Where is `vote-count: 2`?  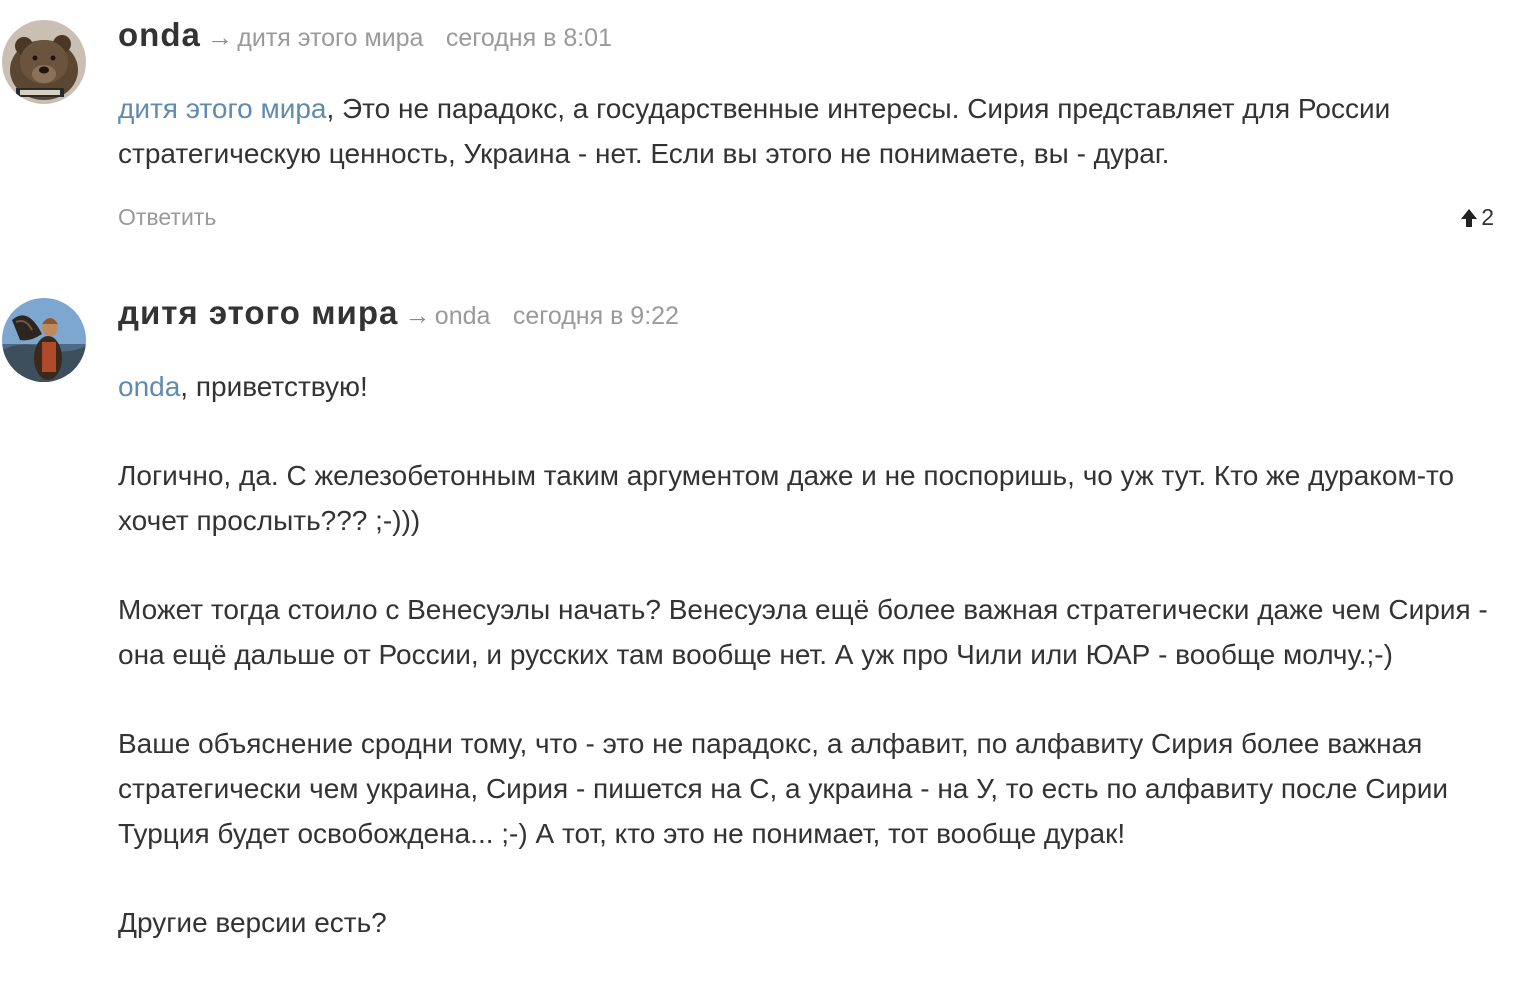
vote-count: 2 is located at coordinates (1487, 217).